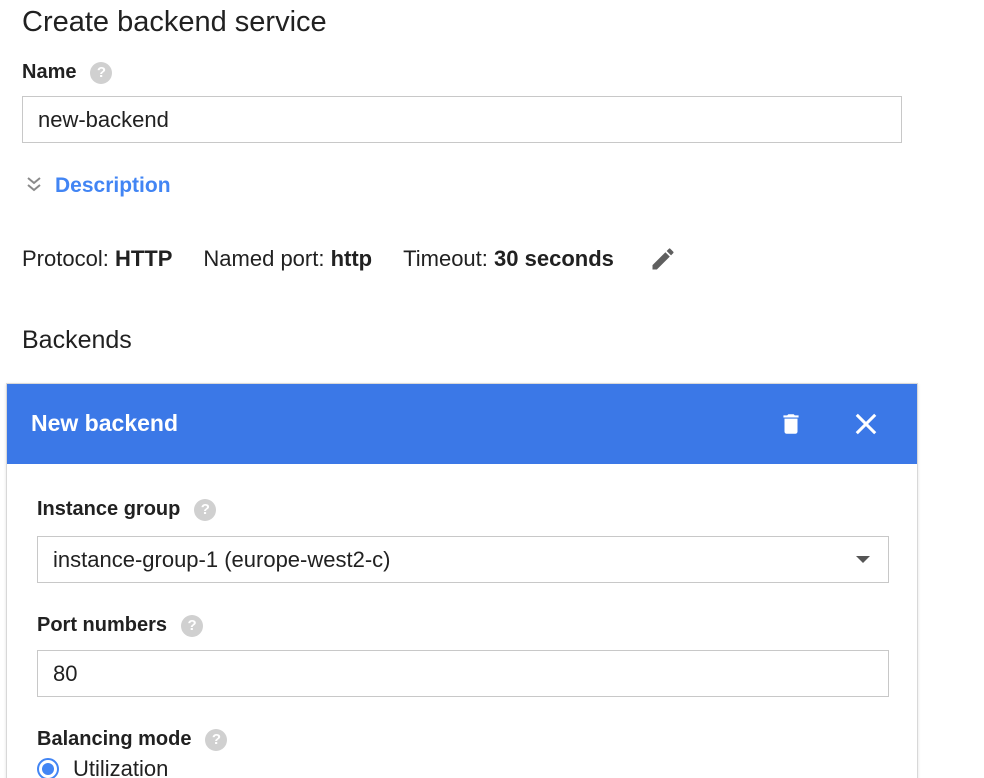 The image size is (984, 778). Describe the element at coordinates (109, 509) in the screenshot. I see `instance-group-label: Instance group` at that location.